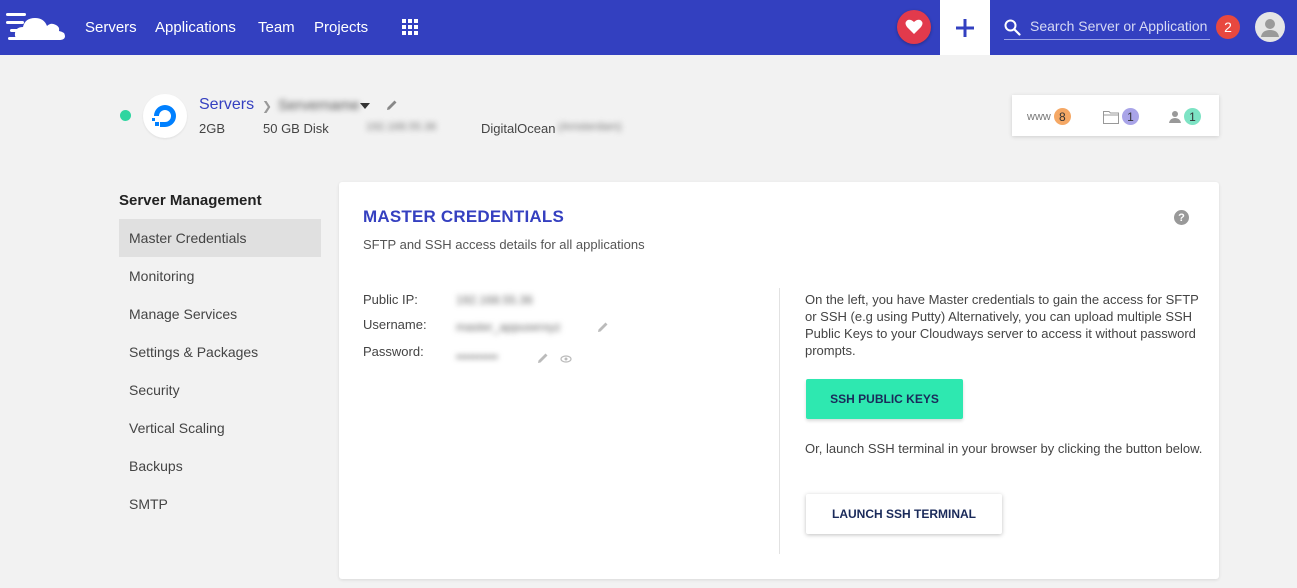  Describe the element at coordinates (395, 324) in the screenshot. I see `username-label: Username:` at that location.